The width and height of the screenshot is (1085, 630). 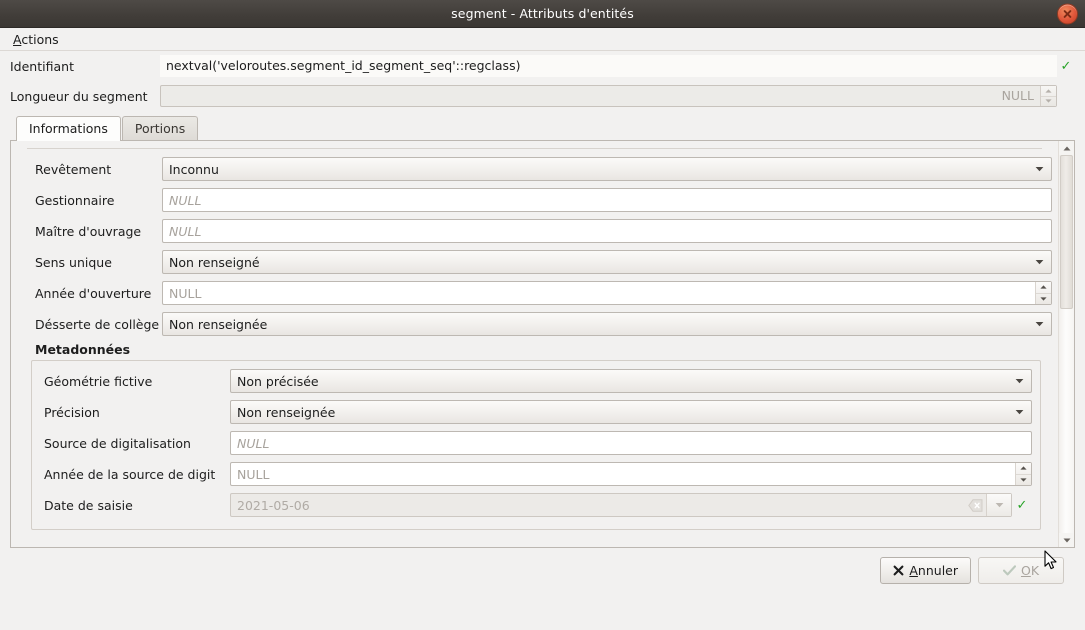 What do you see at coordinates (185, 293) in the screenshot?
I see `annee-ouverture-value: NULL` at bounding box center [185, 293].